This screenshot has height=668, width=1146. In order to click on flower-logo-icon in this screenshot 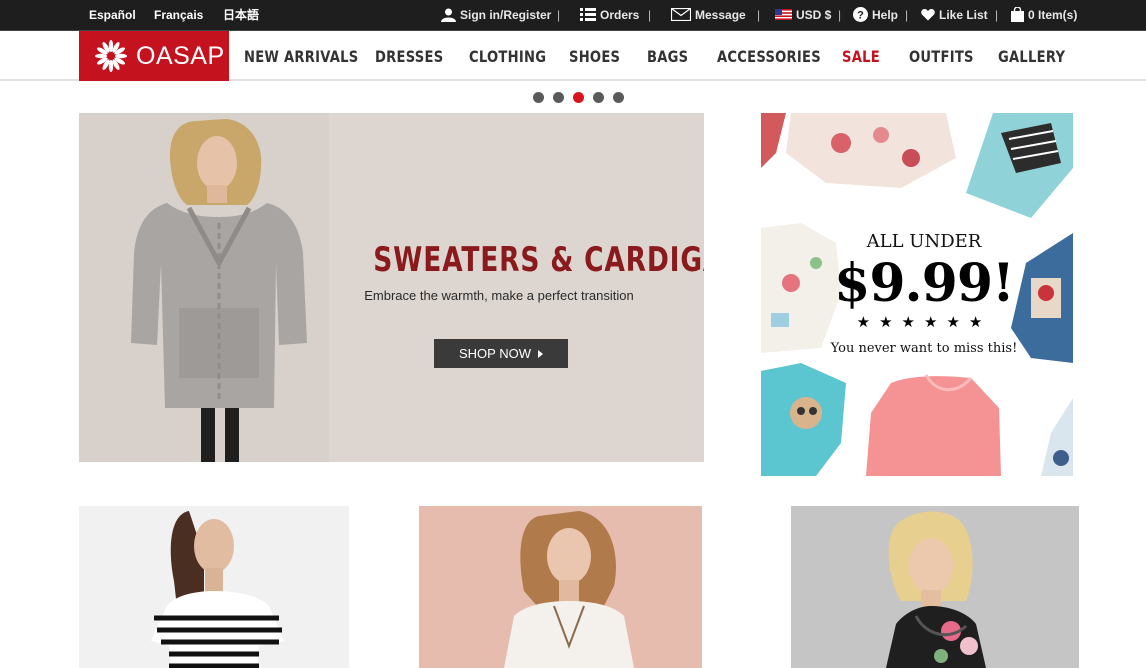, I will do `click(111, 56)`.